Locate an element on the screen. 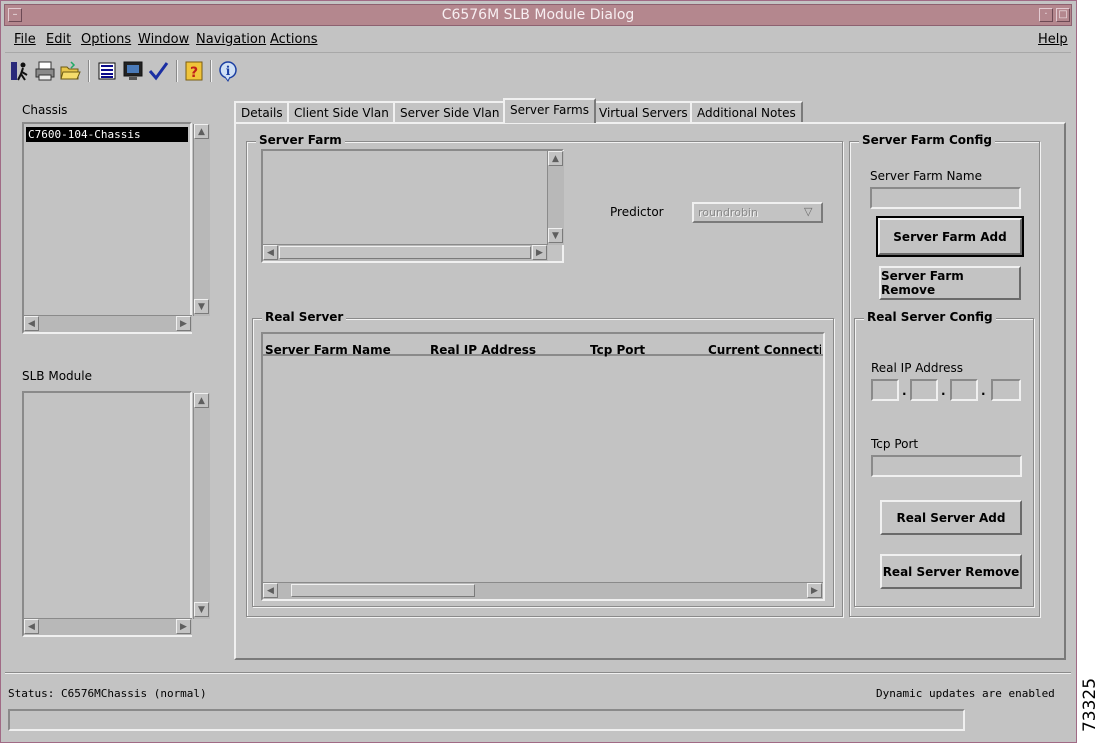  server-farm-group-title: Server Farm is located at coordinates (300, 140).